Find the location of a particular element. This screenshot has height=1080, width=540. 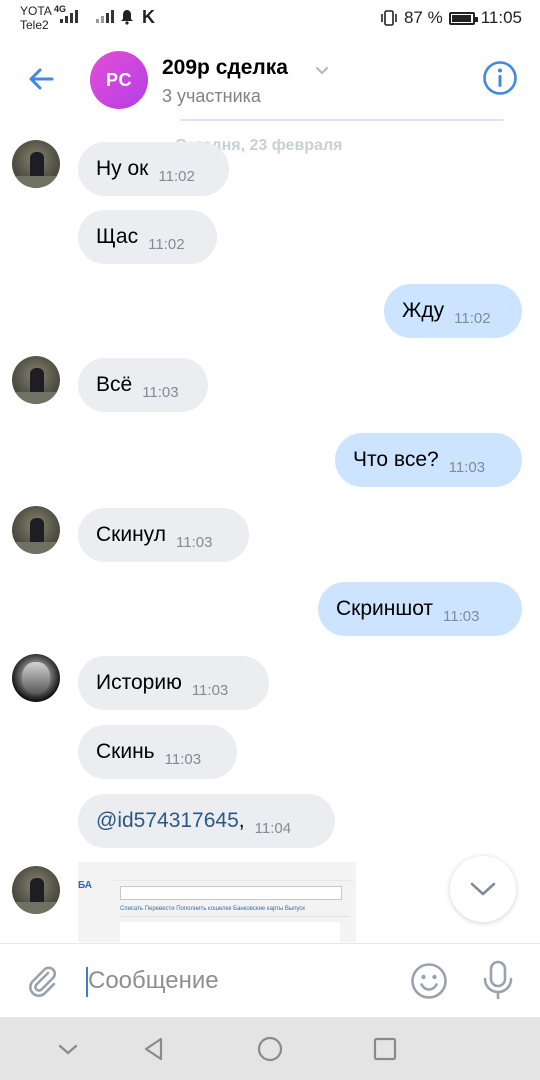

mention-link: @id574317645 is located at coordinates (167, 821).